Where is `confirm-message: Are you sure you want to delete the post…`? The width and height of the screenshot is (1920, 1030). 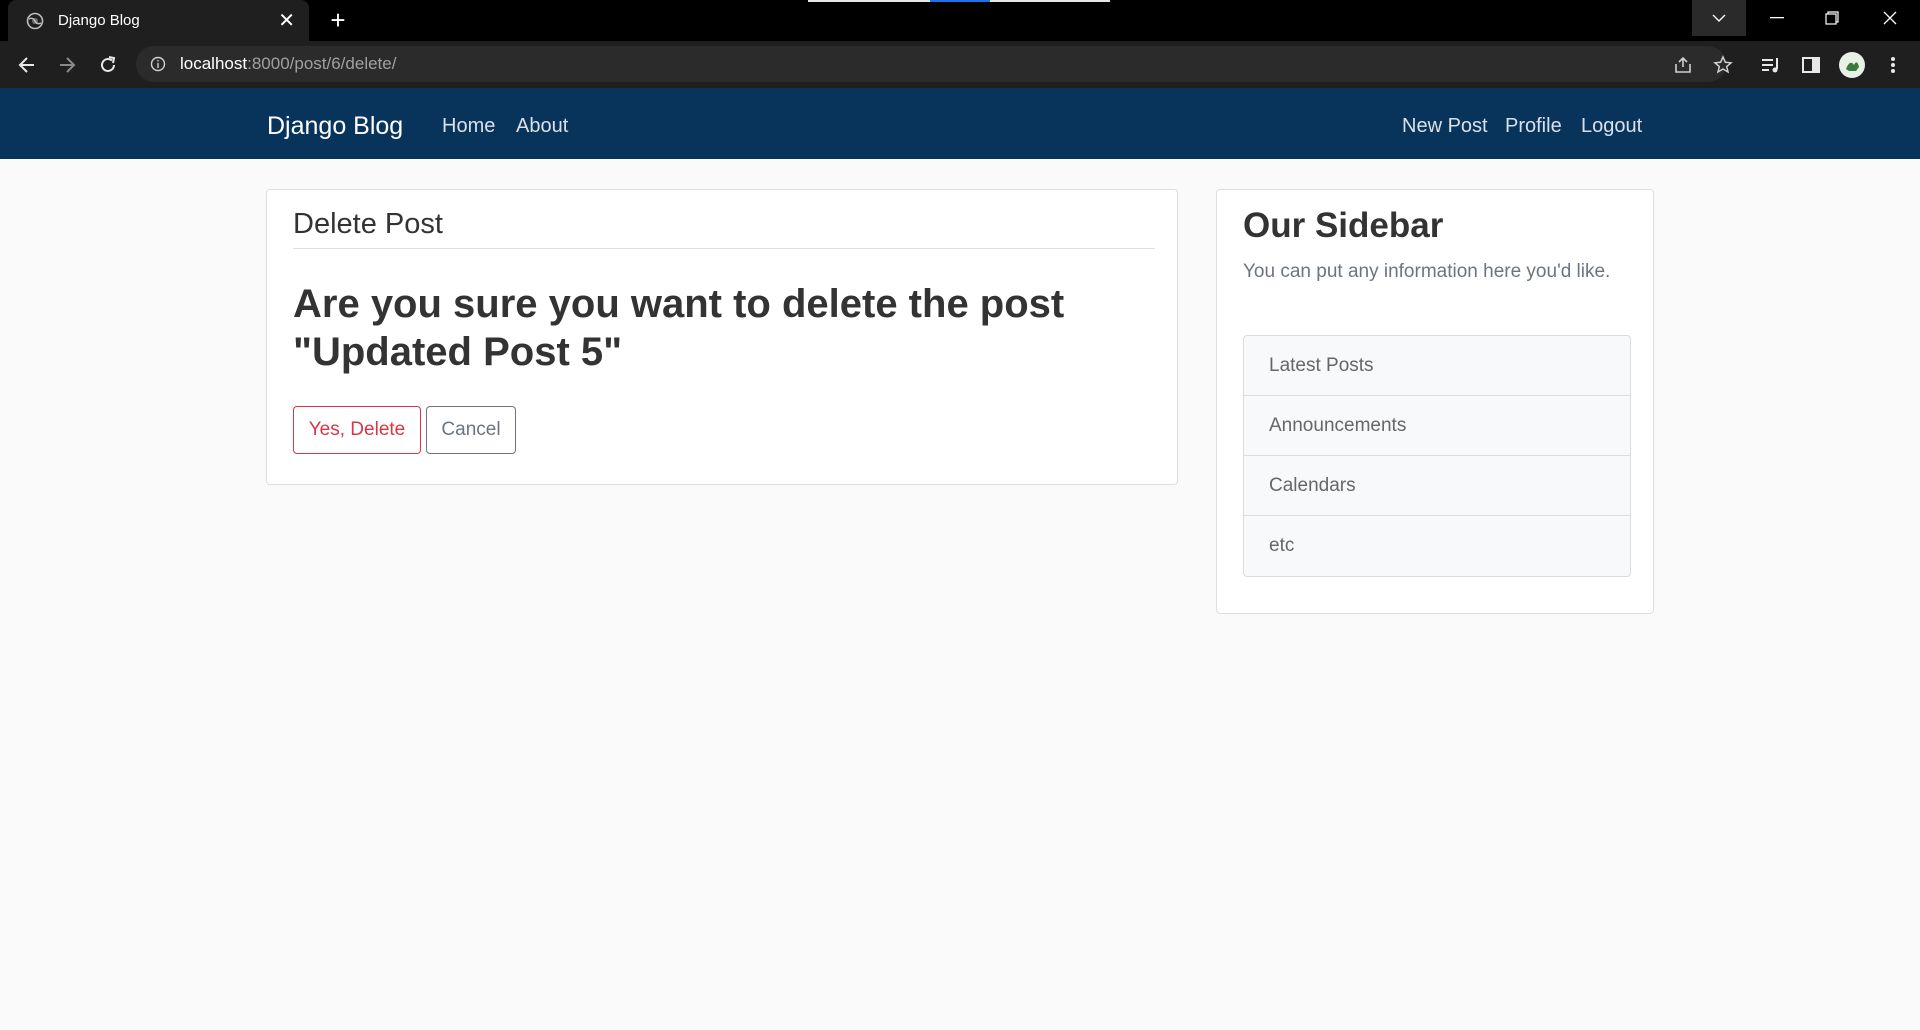
confirm-message: Are you sure you want to delete the post… is located at coordinates (679, 328).